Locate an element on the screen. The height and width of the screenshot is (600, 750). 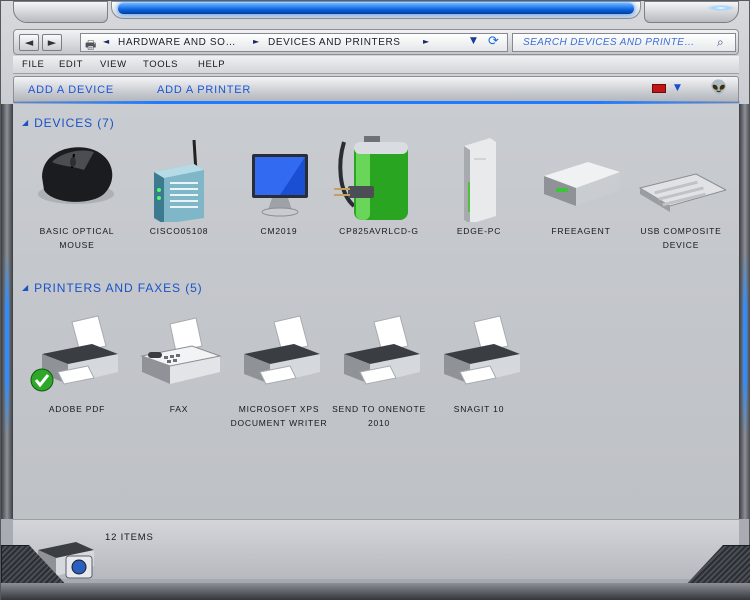
add-device-button: ADD A DEVICE is located at coordinates (71, 90).